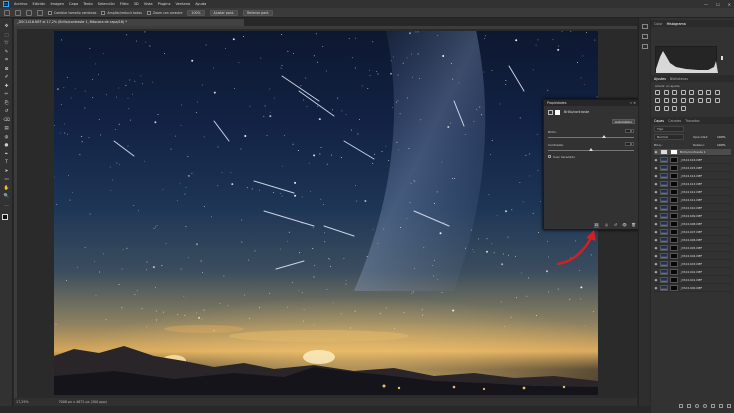  Describe the element at coordinates (692, 169) in the screenshot. I see `layer-row: ◉ _DSC1415.NEF` at that location.